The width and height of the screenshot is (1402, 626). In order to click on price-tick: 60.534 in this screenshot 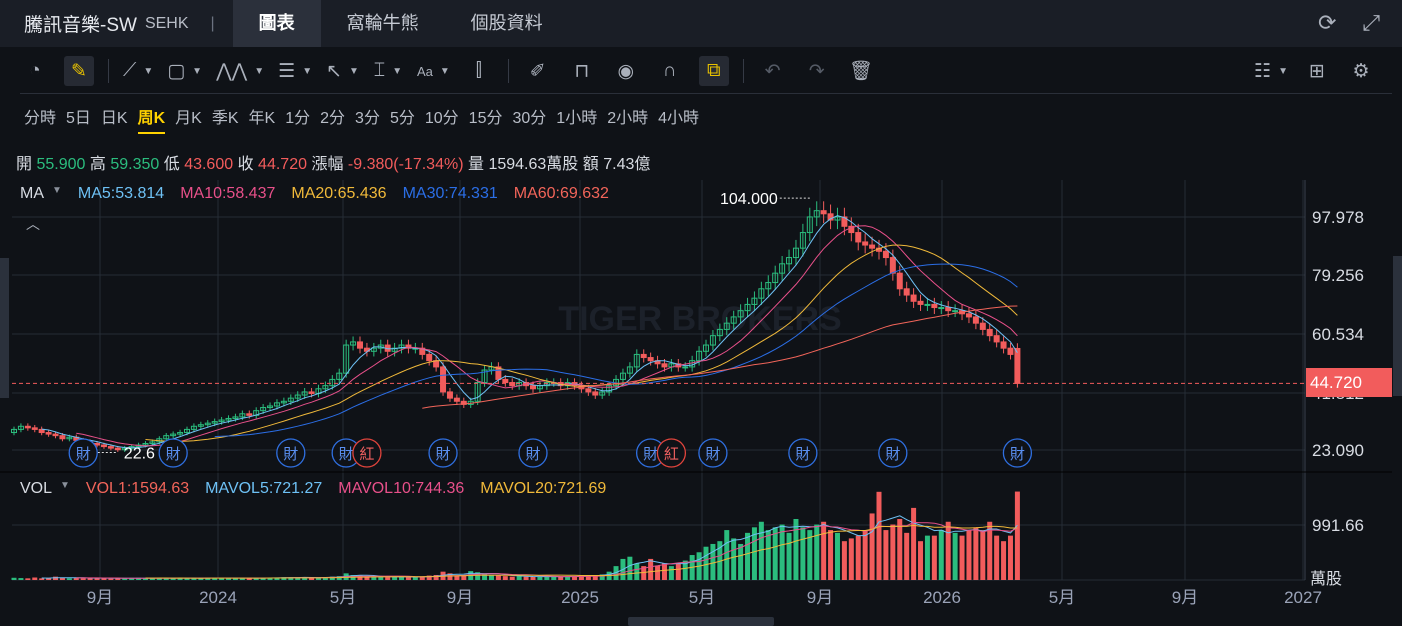, I will do `click(1338, 334)`.